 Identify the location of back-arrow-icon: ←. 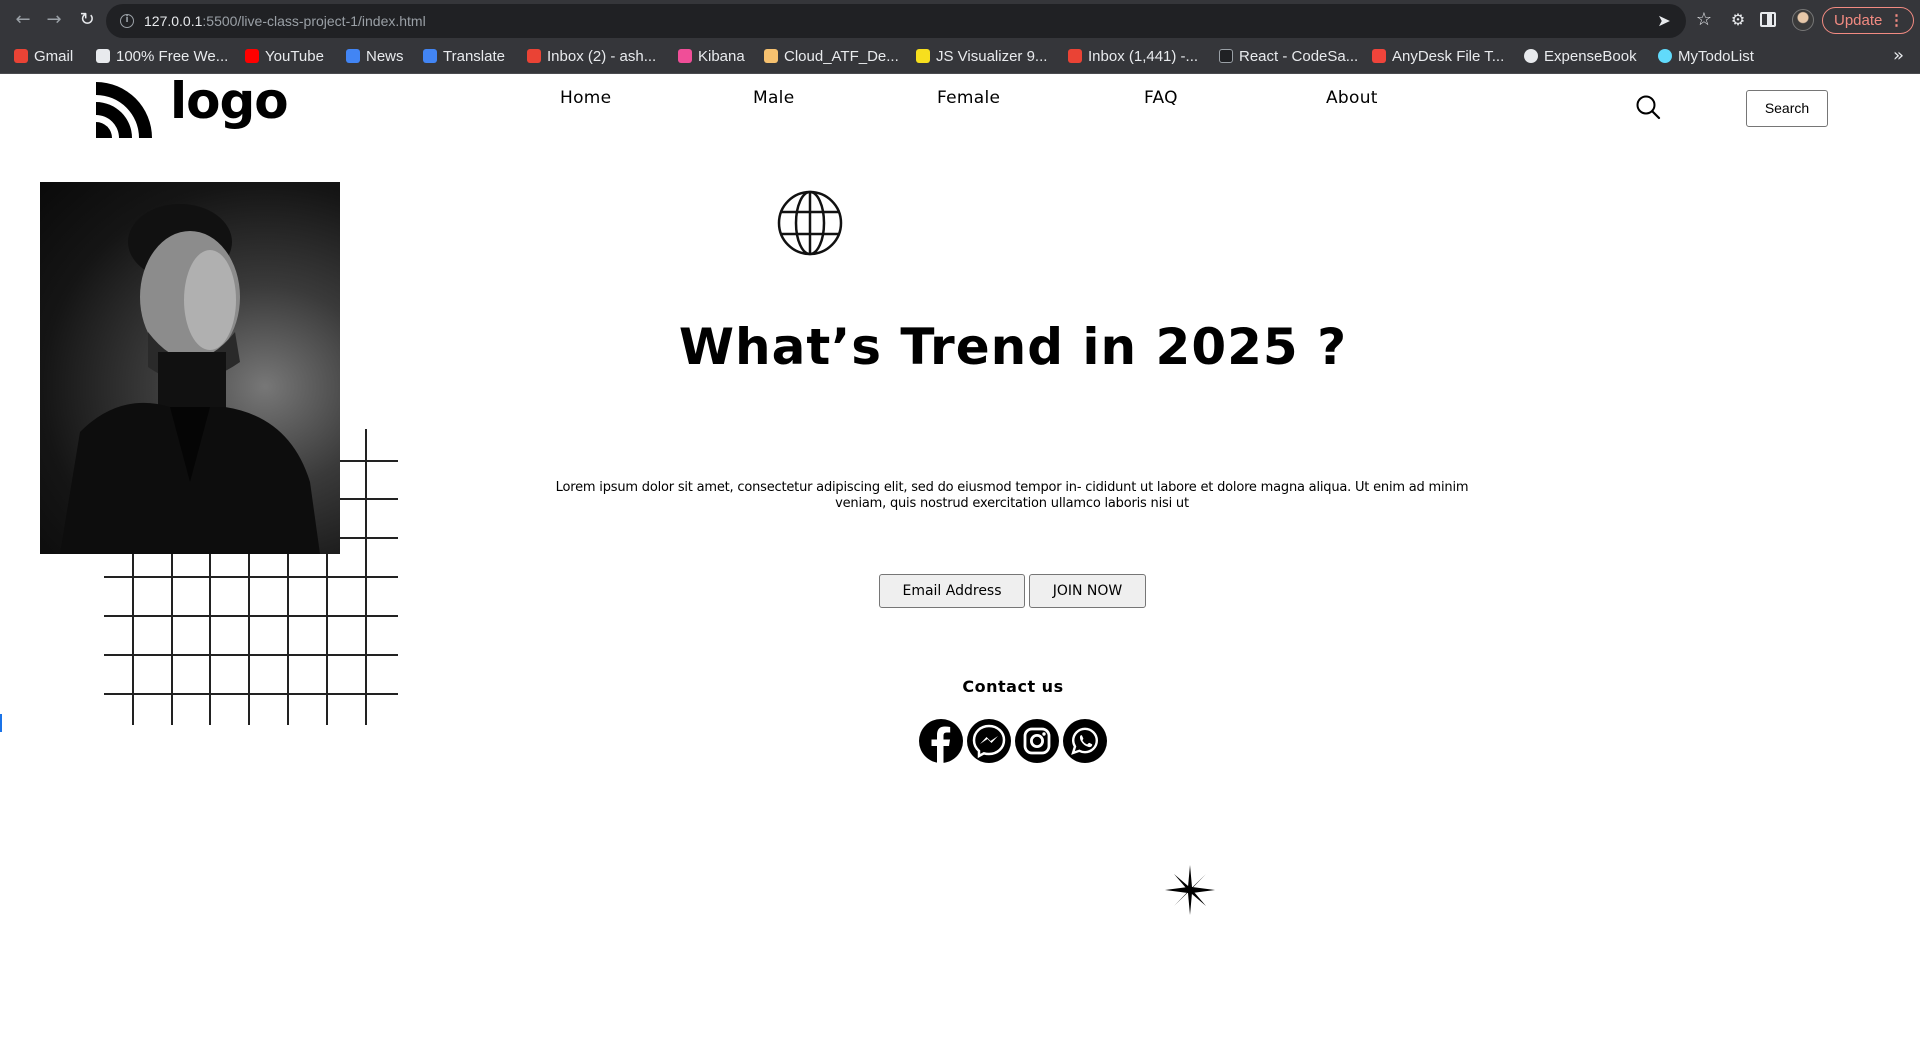
(23, 20).